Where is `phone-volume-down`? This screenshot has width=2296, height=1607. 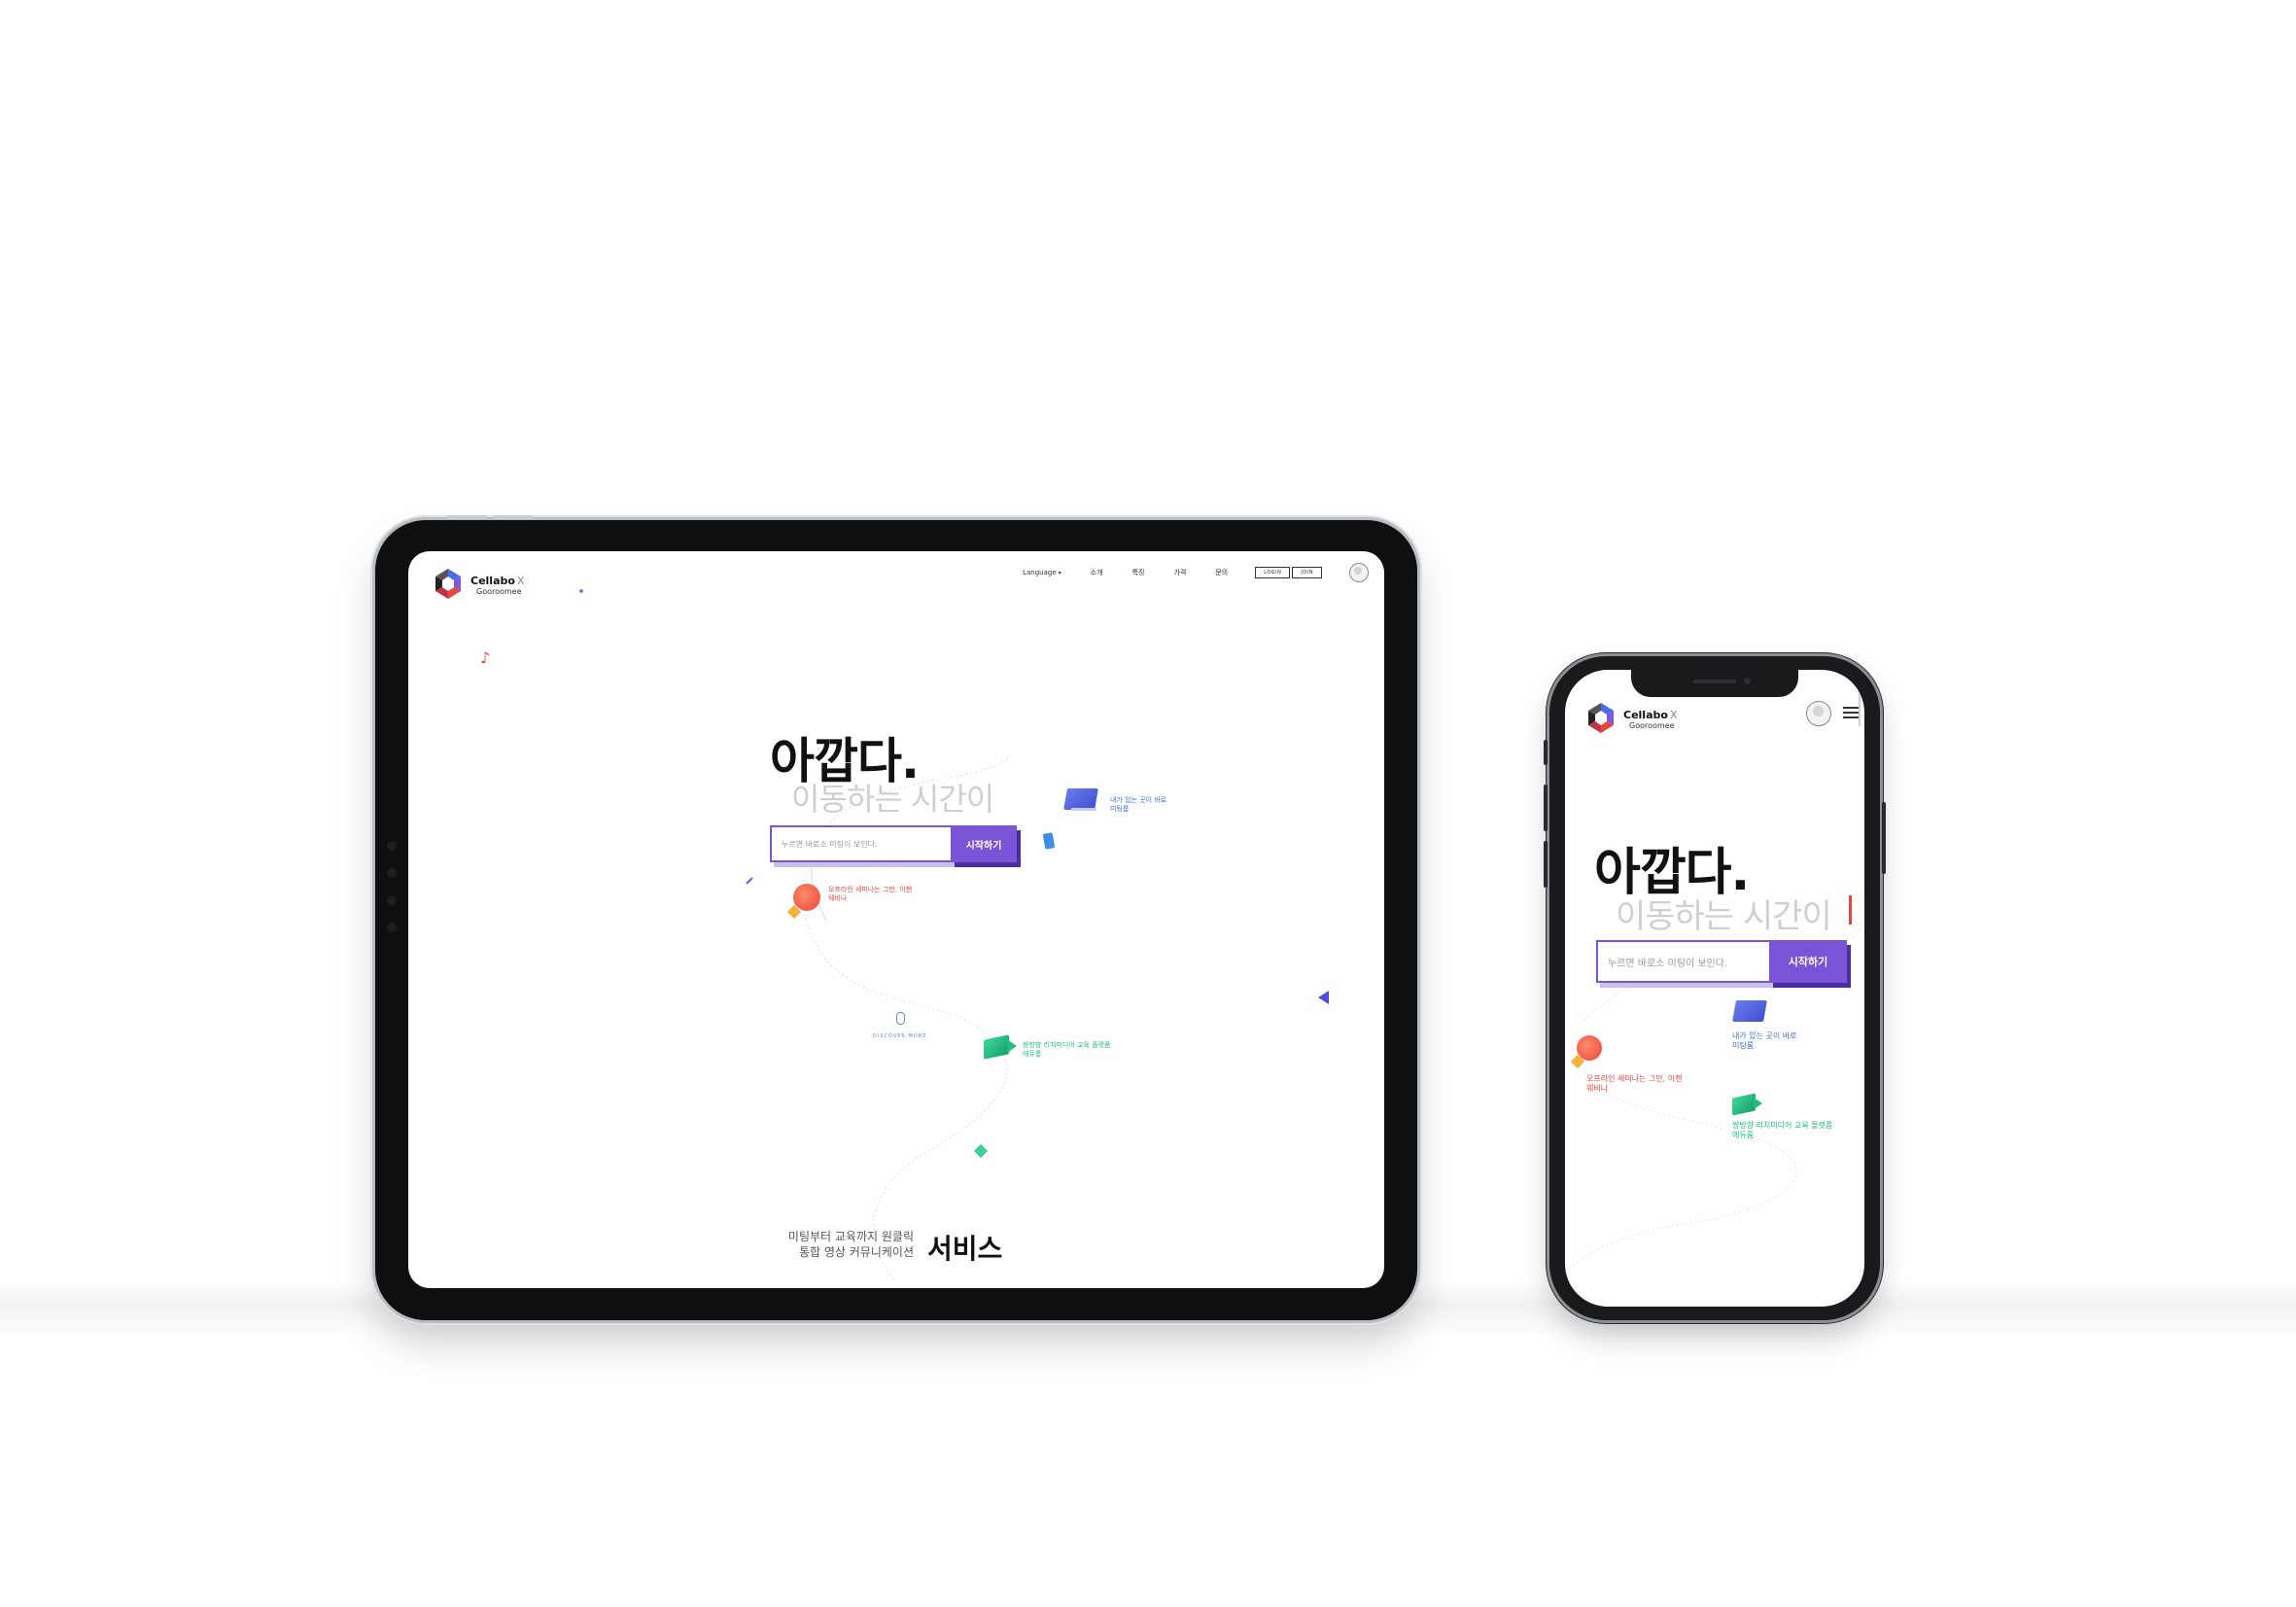 phone-volume-down is located at coordinates (1546, 864).